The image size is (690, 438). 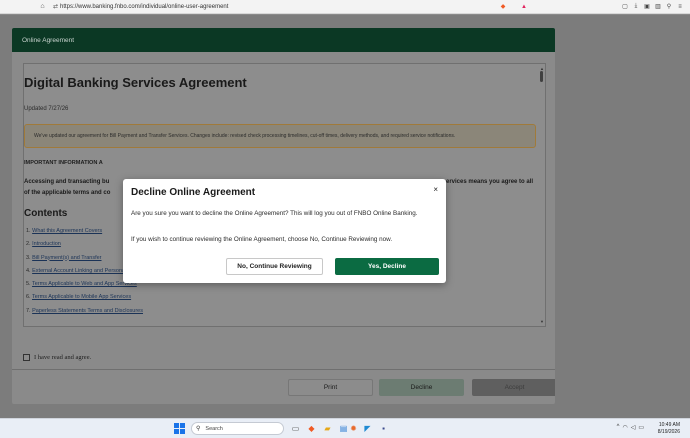 I want to click on decline-button: Decline, so click(x=421, y=387).